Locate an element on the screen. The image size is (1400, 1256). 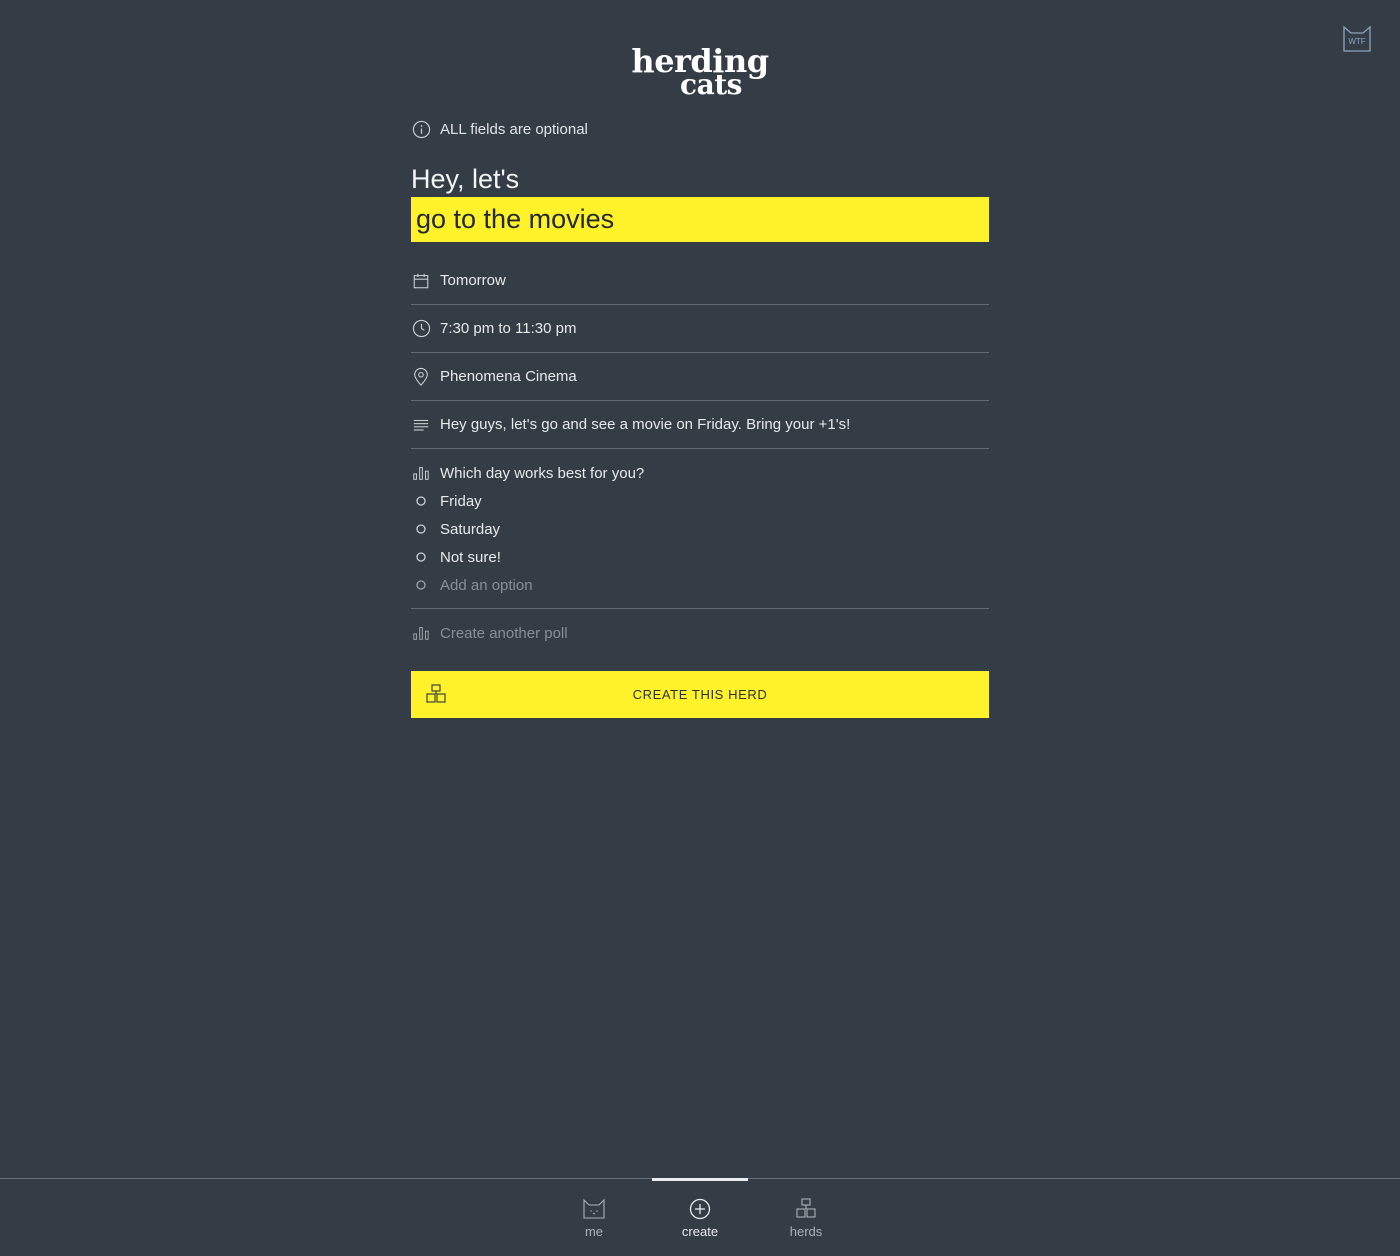
nav-label-herds: herds is located at coordinates (806, 1231).